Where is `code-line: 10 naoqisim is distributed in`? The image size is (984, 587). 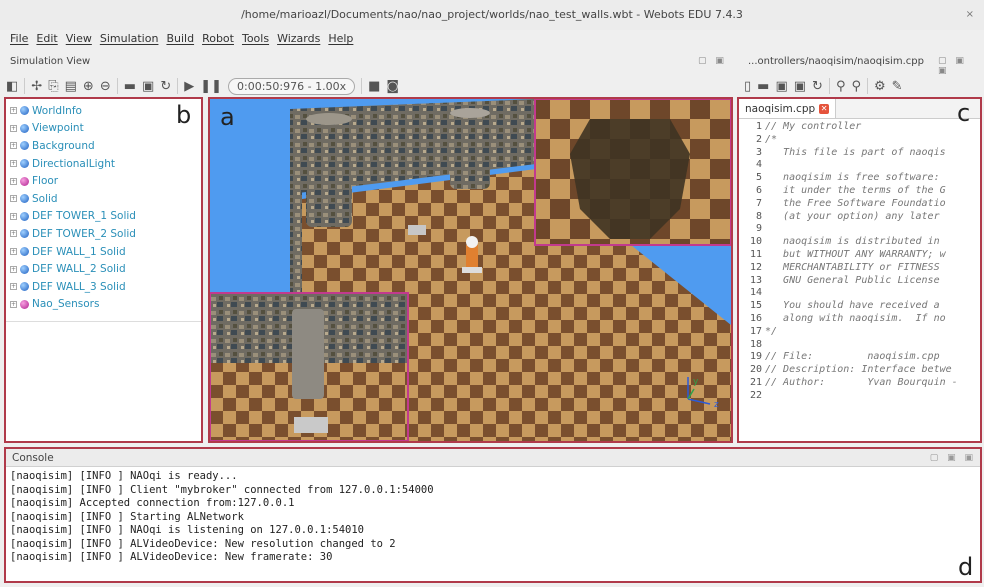
code-line: 10 naoqisim is distributed in is located at coordinates (859, 242).